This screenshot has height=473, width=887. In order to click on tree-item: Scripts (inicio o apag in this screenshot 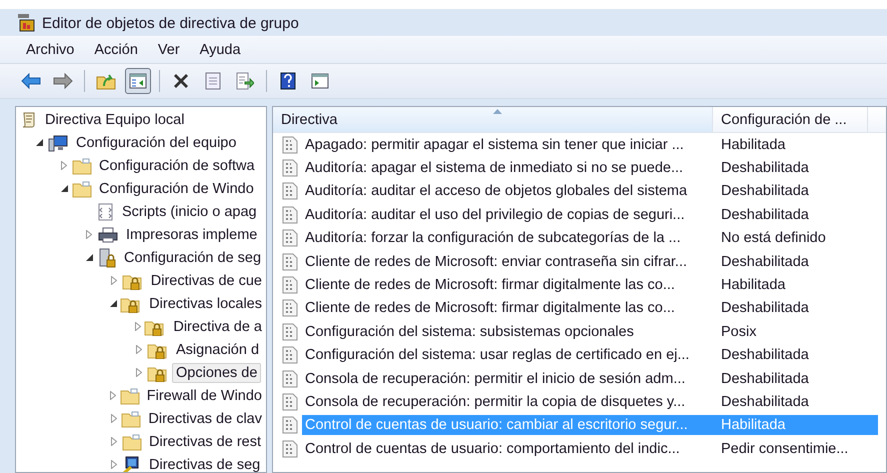, I will do `click(189, 212)`.